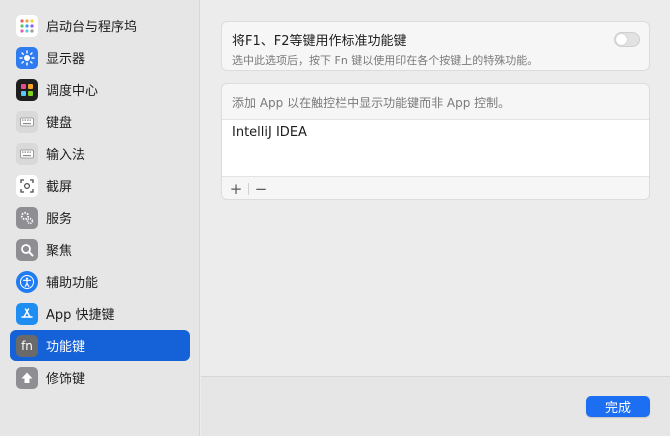  Describe the element at coordinates (27, 281) in the screenshot. I see `accessibility-icon` at that location.